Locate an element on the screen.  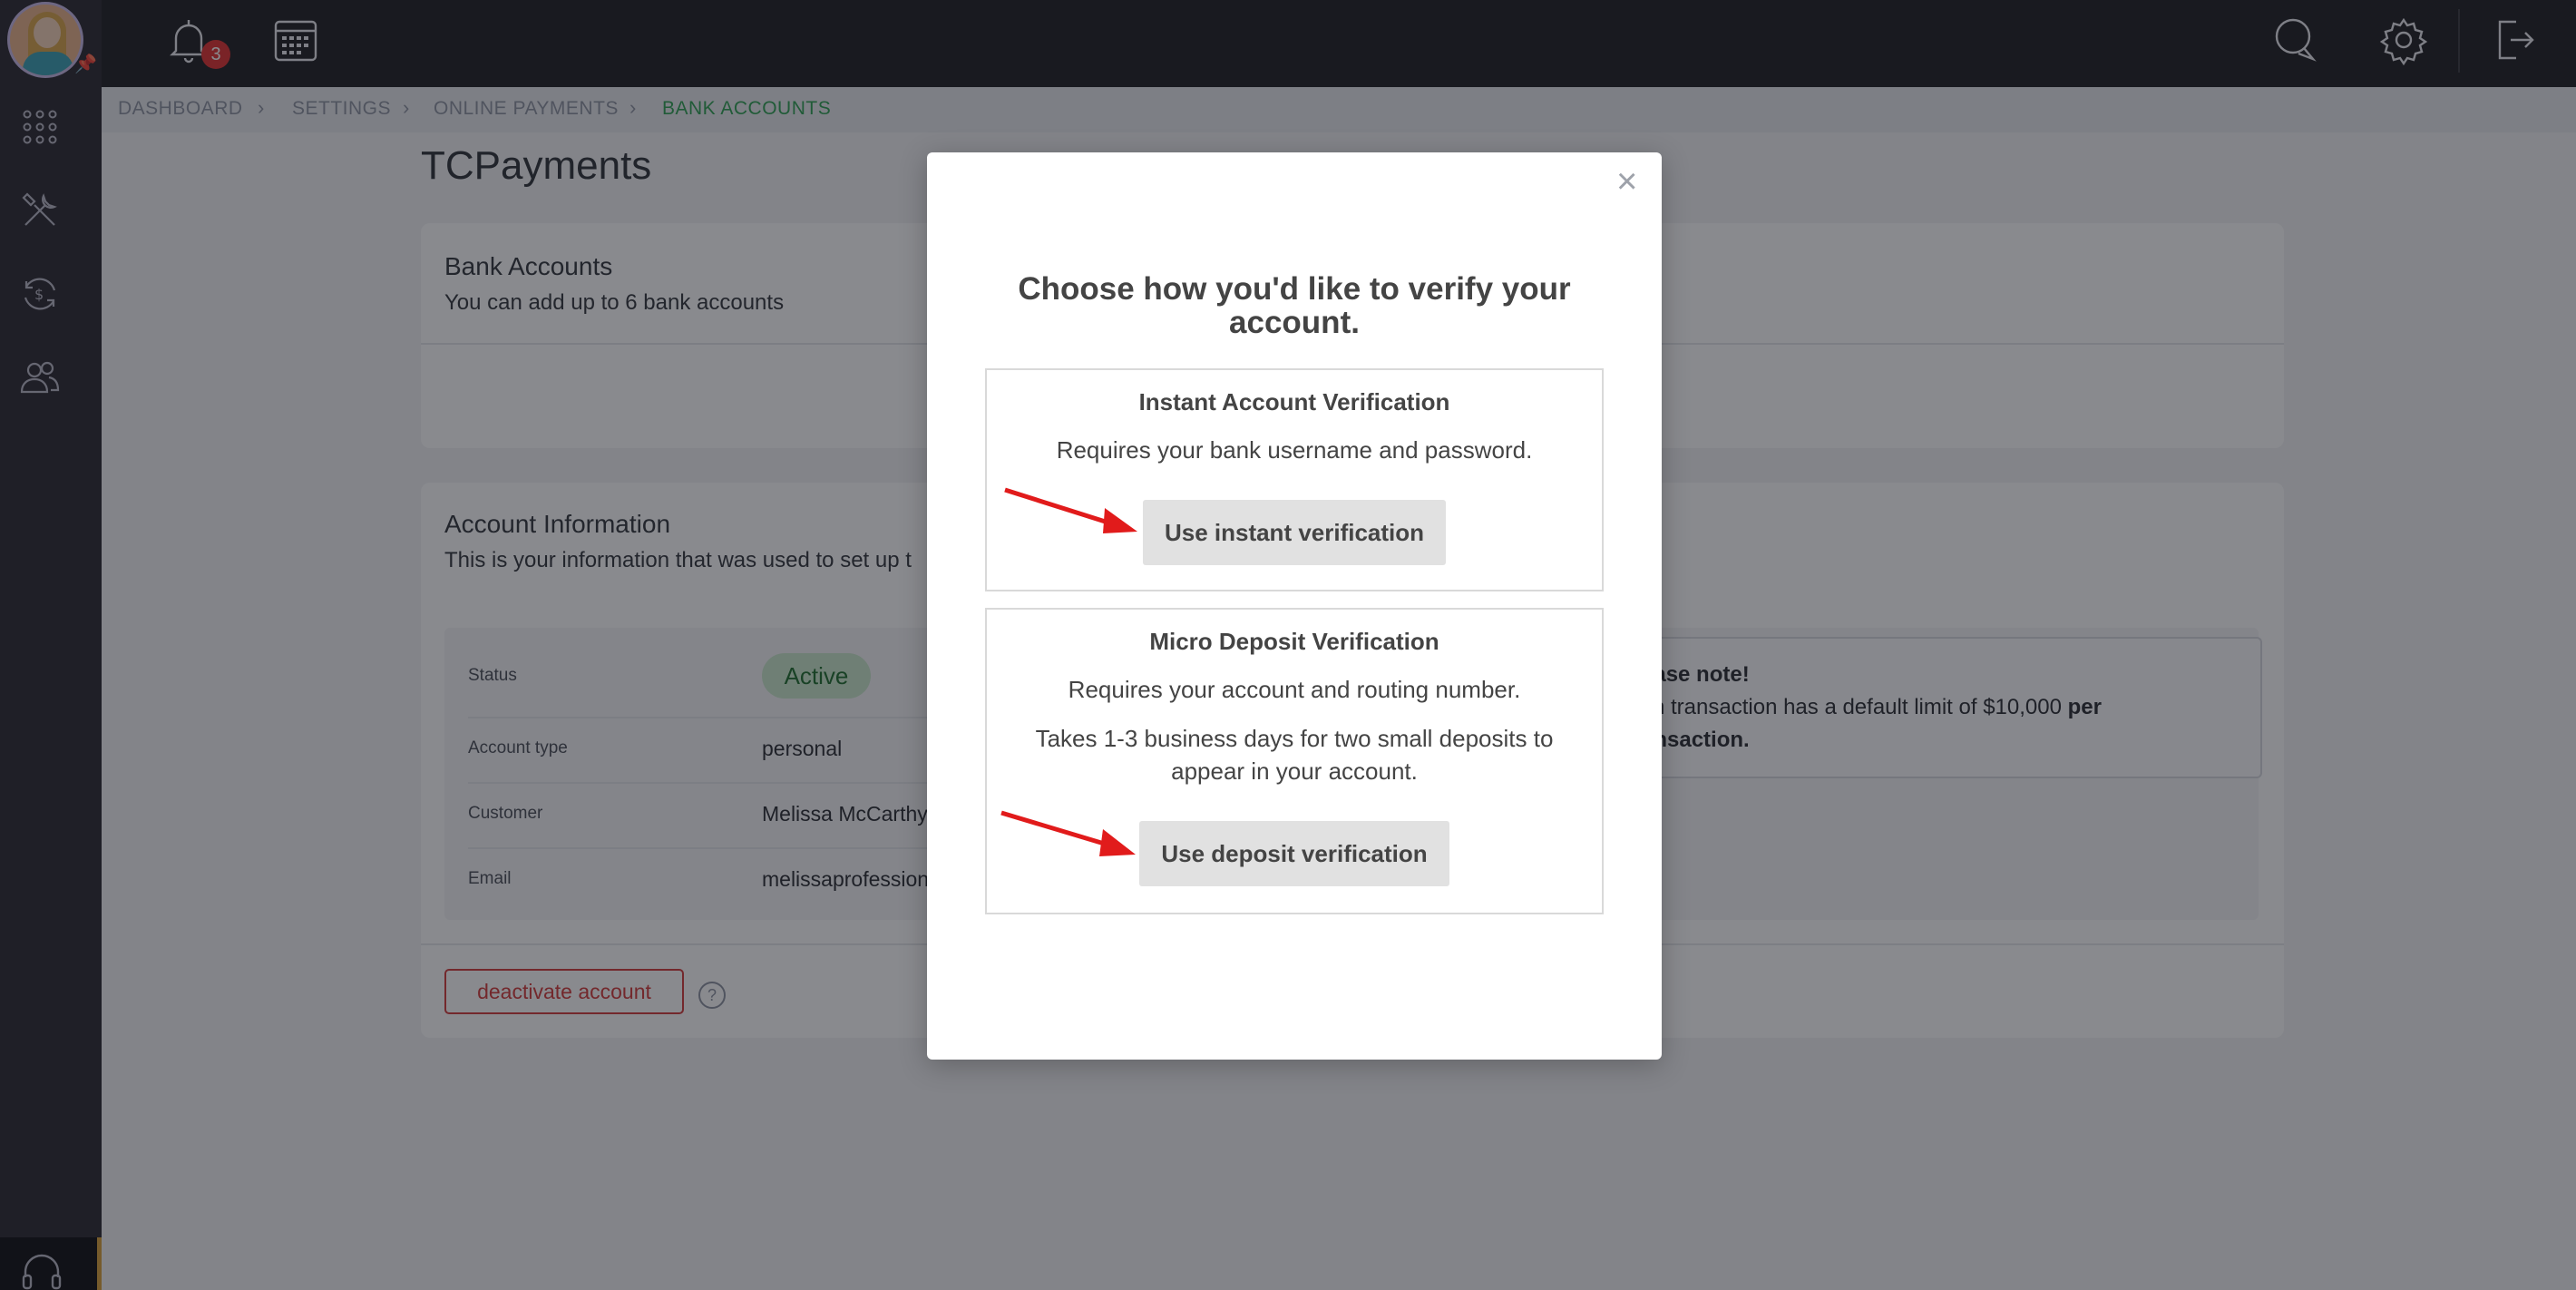
use-deposit-verification-button: Use deposit verification is located at coordinates (1294, 853).